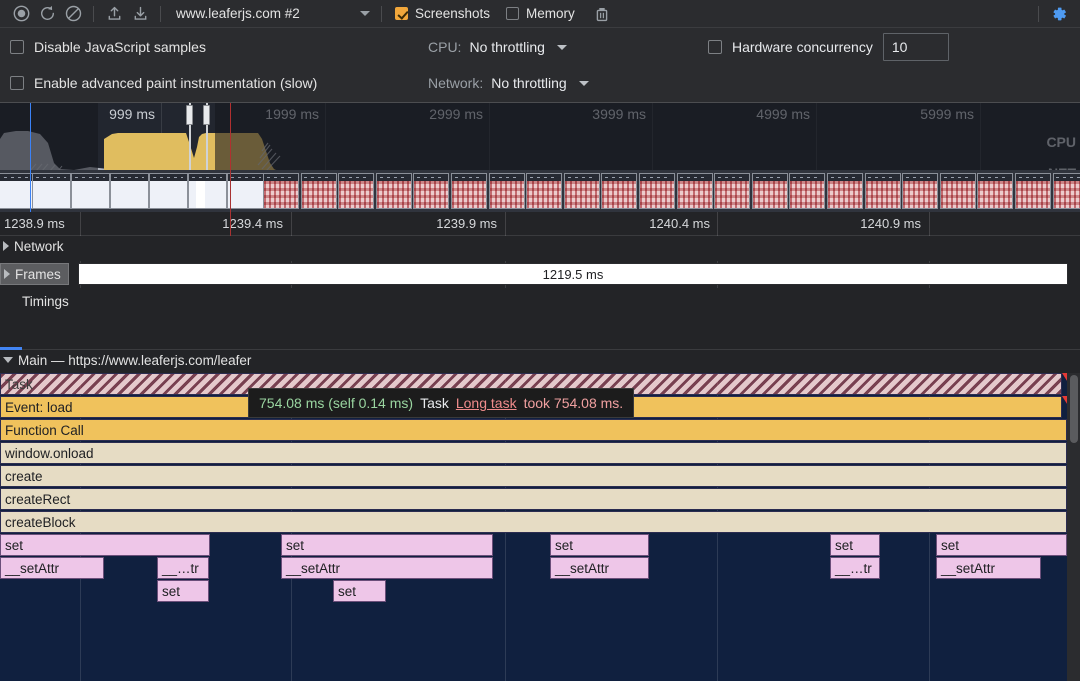 The image size is (1080, 681). I want to click on track-main-header: Main — https://www.leaferjs.com/leafer, so click(540, 360).